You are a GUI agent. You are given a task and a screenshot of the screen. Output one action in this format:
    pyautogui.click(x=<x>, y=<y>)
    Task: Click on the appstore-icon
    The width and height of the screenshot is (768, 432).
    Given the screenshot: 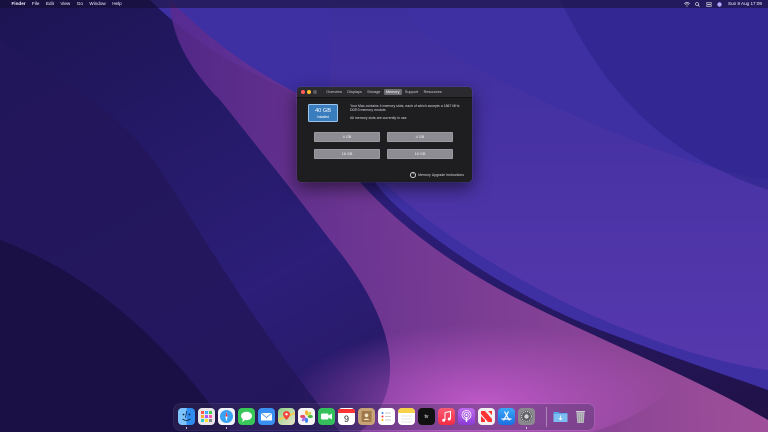 What is the action you would take?
    pyautogui.click(x=506, y=416)
    